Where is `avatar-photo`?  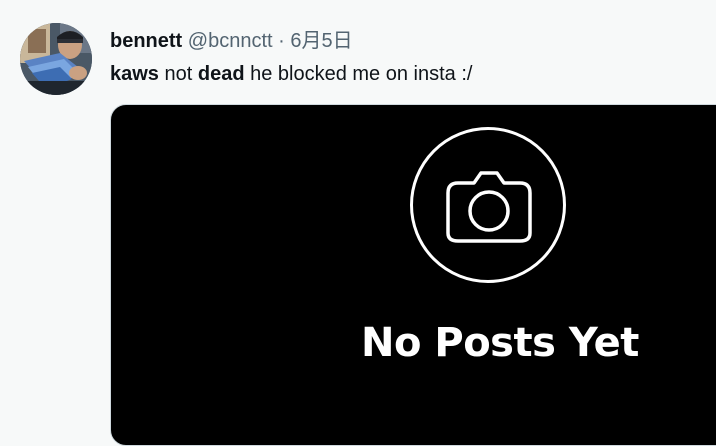 avatar-photo is located at coordinates (56, 59).